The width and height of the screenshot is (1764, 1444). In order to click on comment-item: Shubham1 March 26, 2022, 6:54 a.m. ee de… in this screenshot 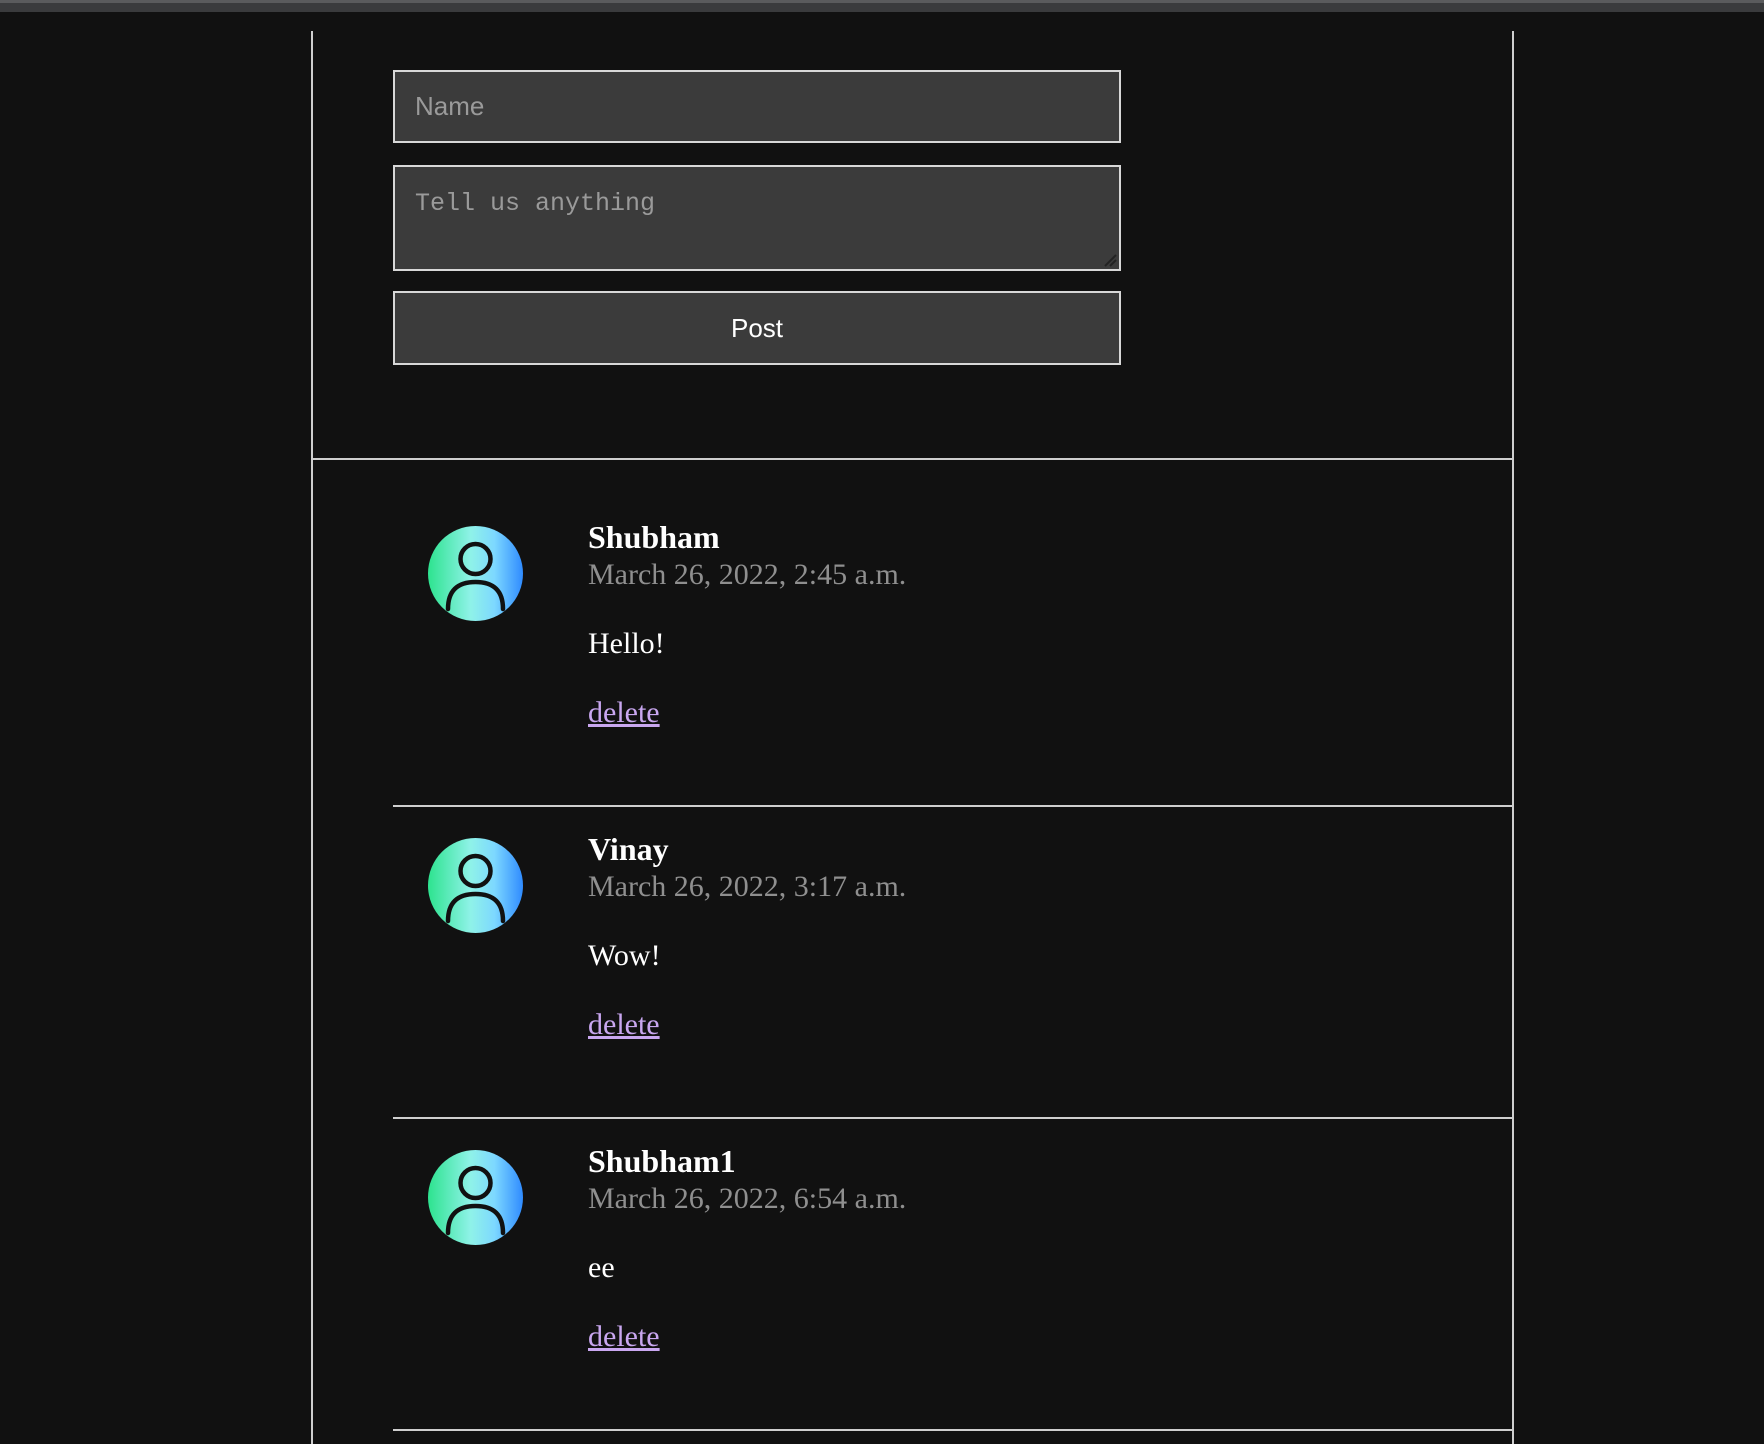, I will do `click(952, 1275)`.